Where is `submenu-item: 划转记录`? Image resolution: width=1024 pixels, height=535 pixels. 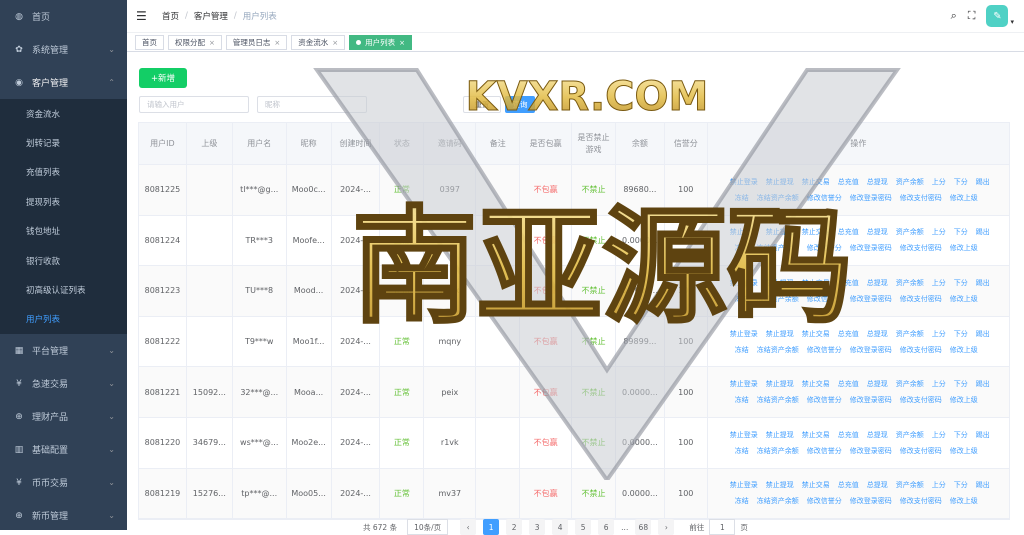
submenu-item: 划转记录 is located at coordinates (63, 142).